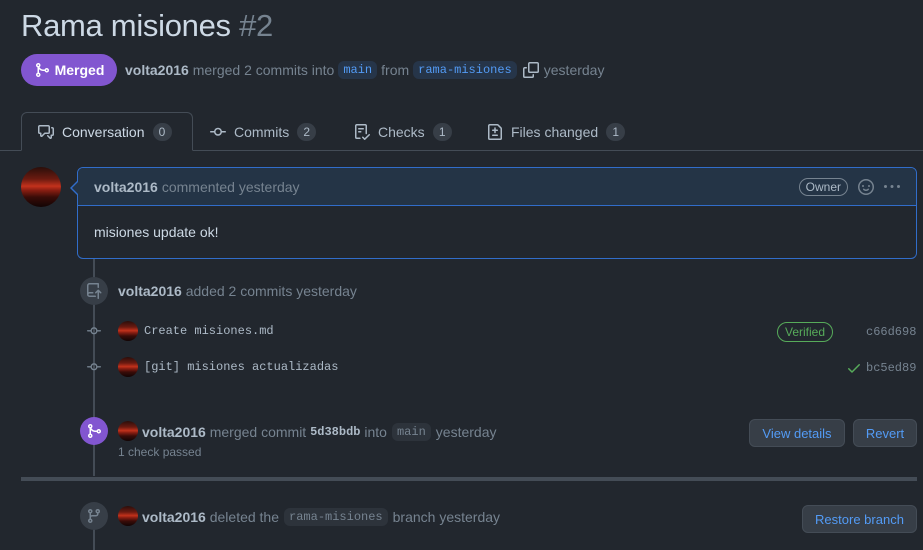  I want to click on tab-files-changed: Files changed 1, so click(556, 131).